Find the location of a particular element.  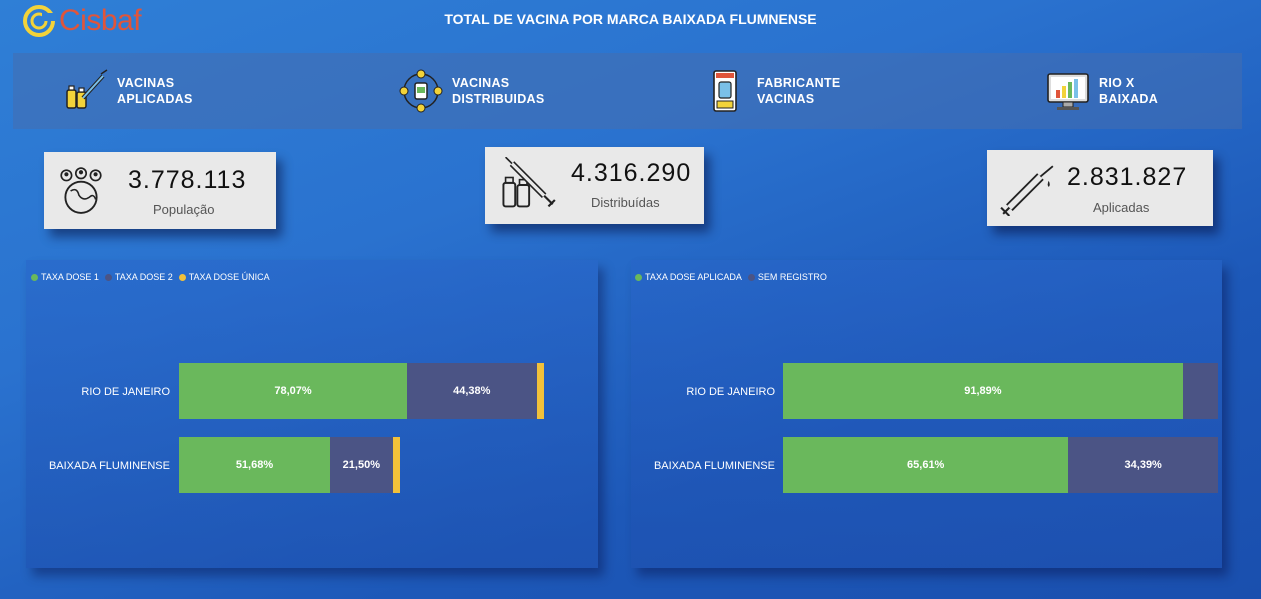

nav-fabricante-vacinas: FABRICANTE VACINAS is located at coordinates (772, 91).